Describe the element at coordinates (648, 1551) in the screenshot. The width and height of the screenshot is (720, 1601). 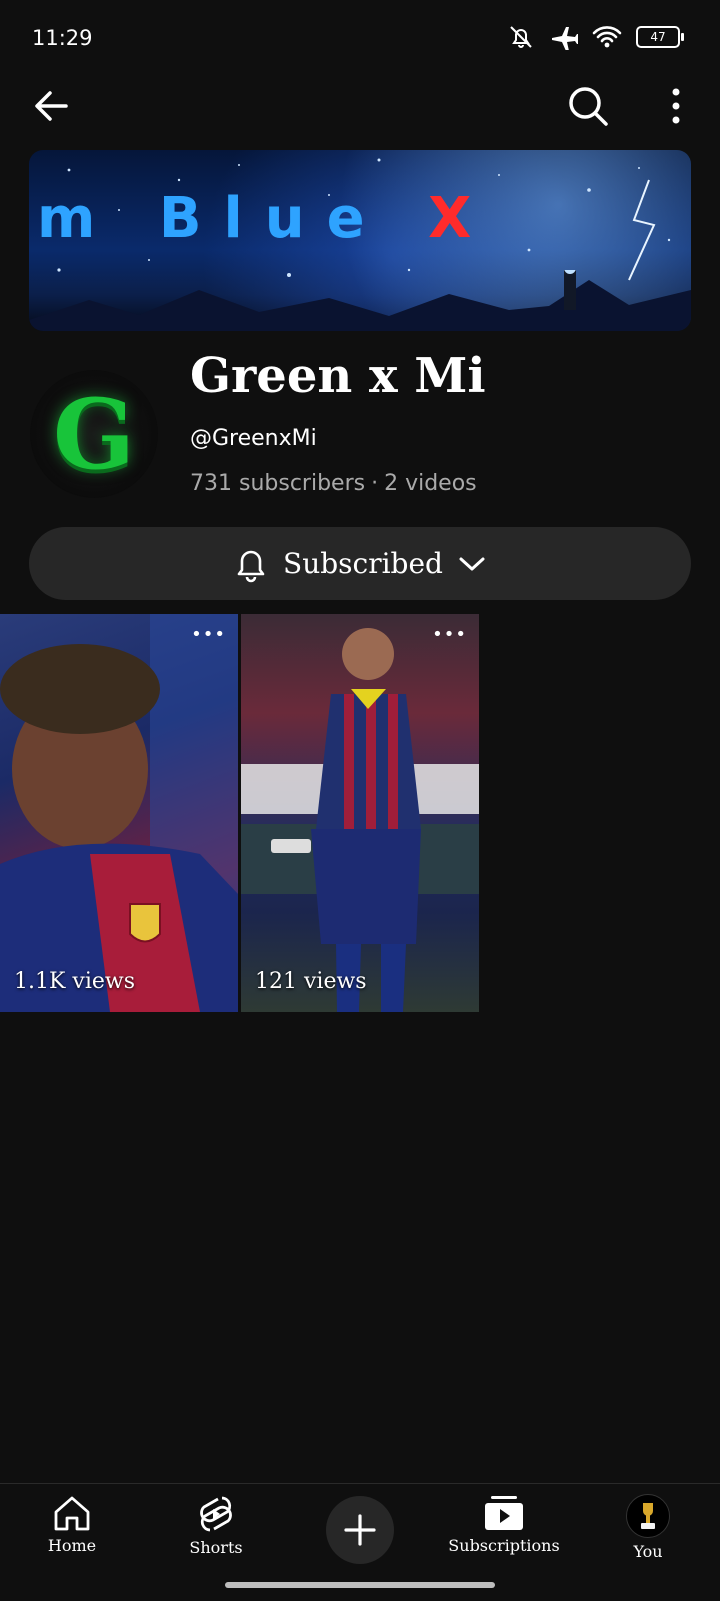
I see `nav-you-label: You` at that location.